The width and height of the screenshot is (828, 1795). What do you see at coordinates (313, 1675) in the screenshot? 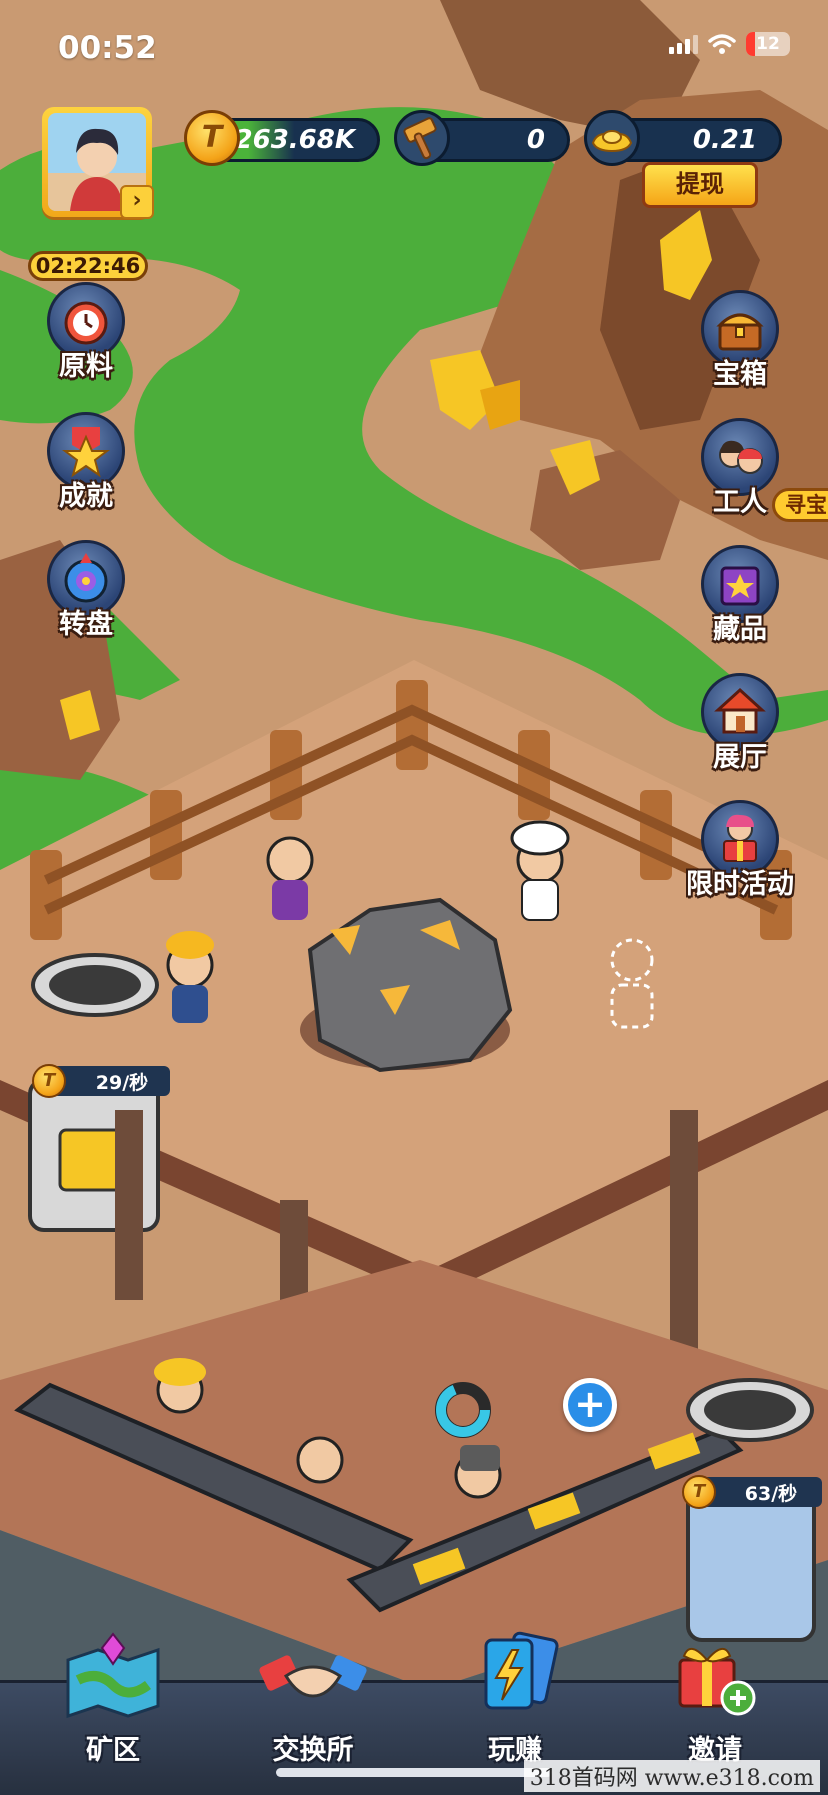
I see `handshake-icon` at bounding box center [313, 1675].